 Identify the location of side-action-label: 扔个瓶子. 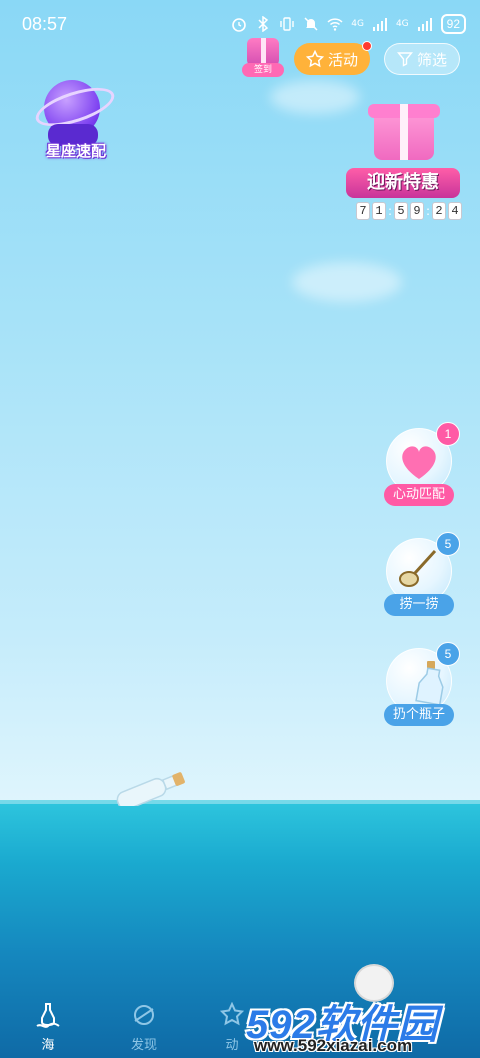
(419, 715).